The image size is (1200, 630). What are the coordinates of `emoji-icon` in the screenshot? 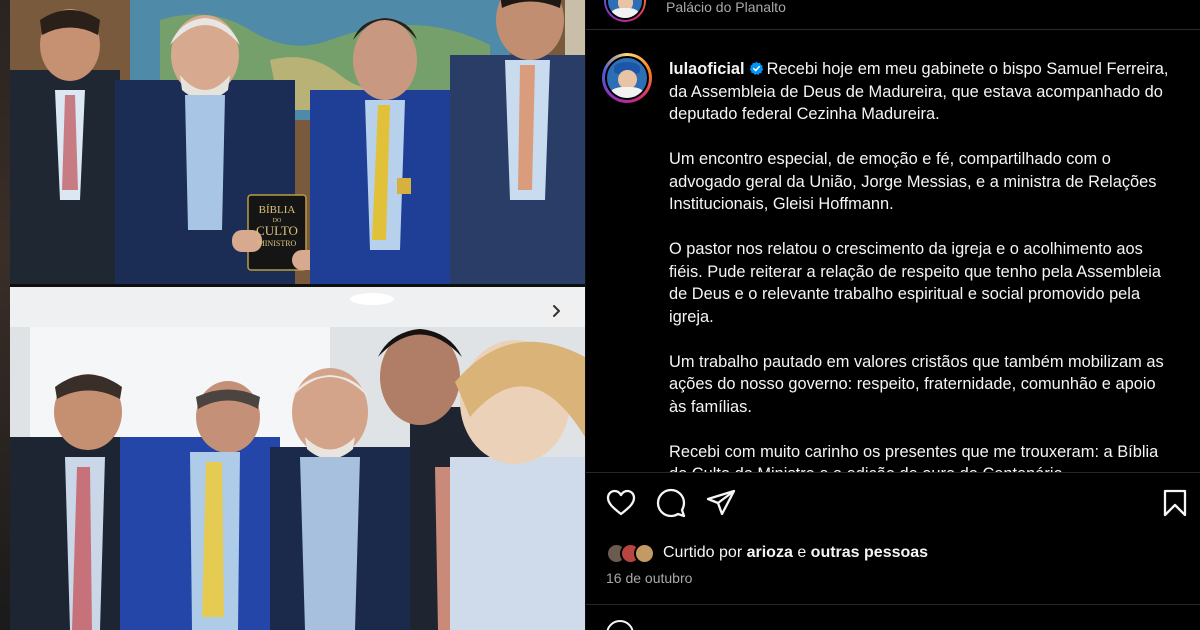 It's located at (620, 625).